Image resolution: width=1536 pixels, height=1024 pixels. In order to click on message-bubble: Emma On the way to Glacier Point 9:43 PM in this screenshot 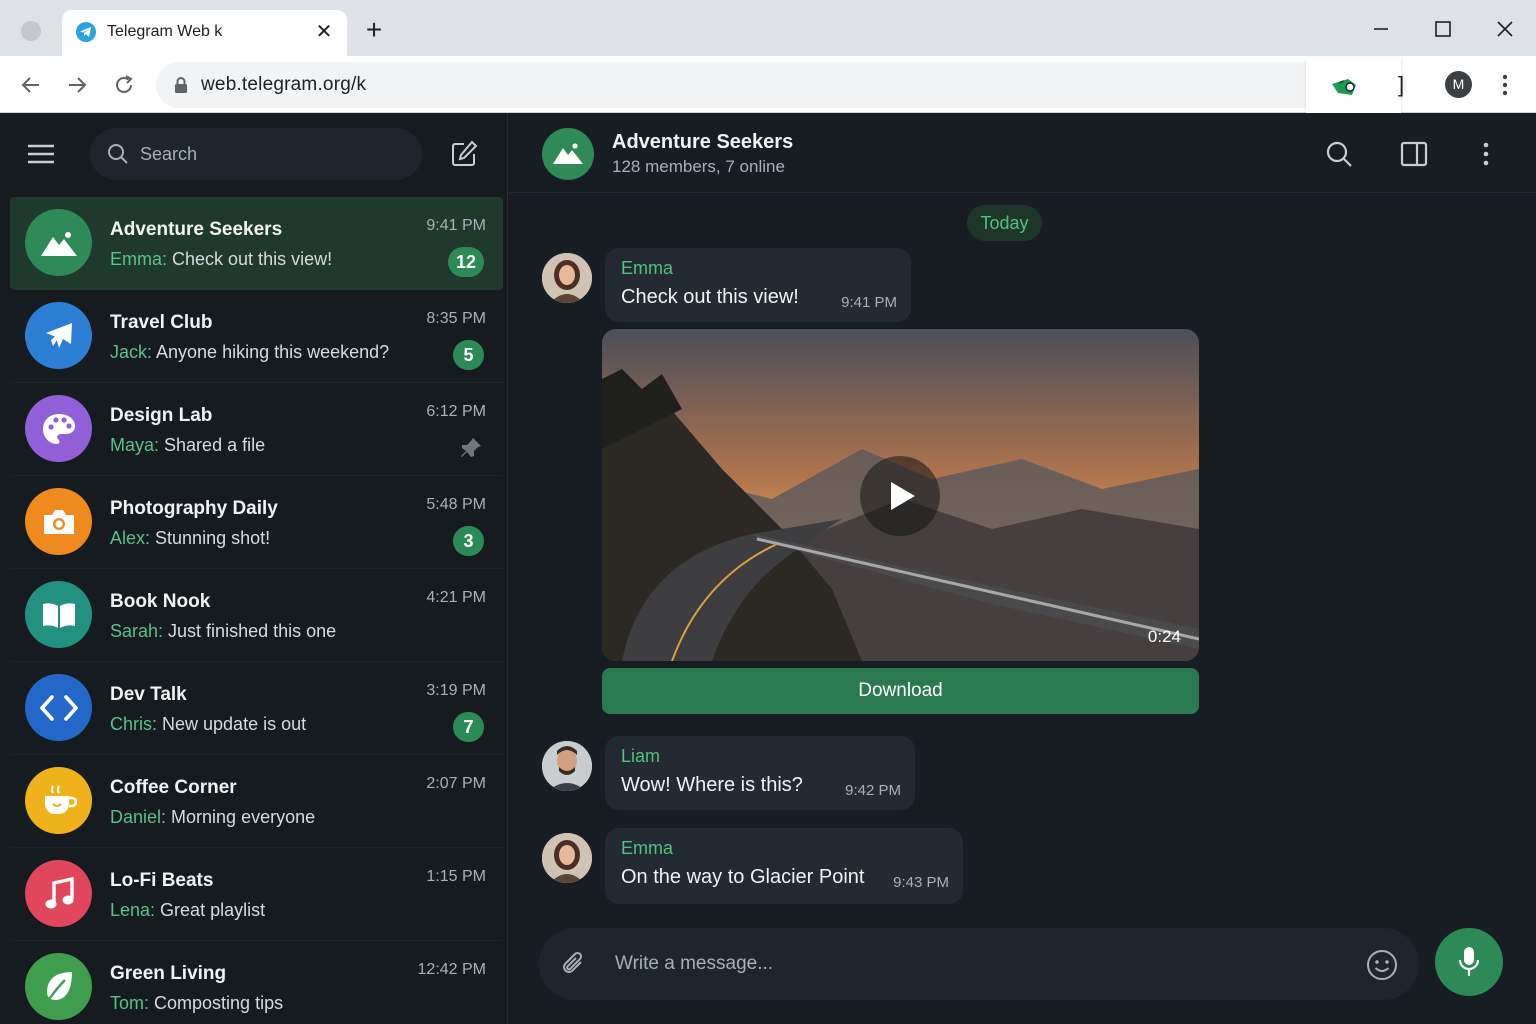, I will do `click(784, 866)`.